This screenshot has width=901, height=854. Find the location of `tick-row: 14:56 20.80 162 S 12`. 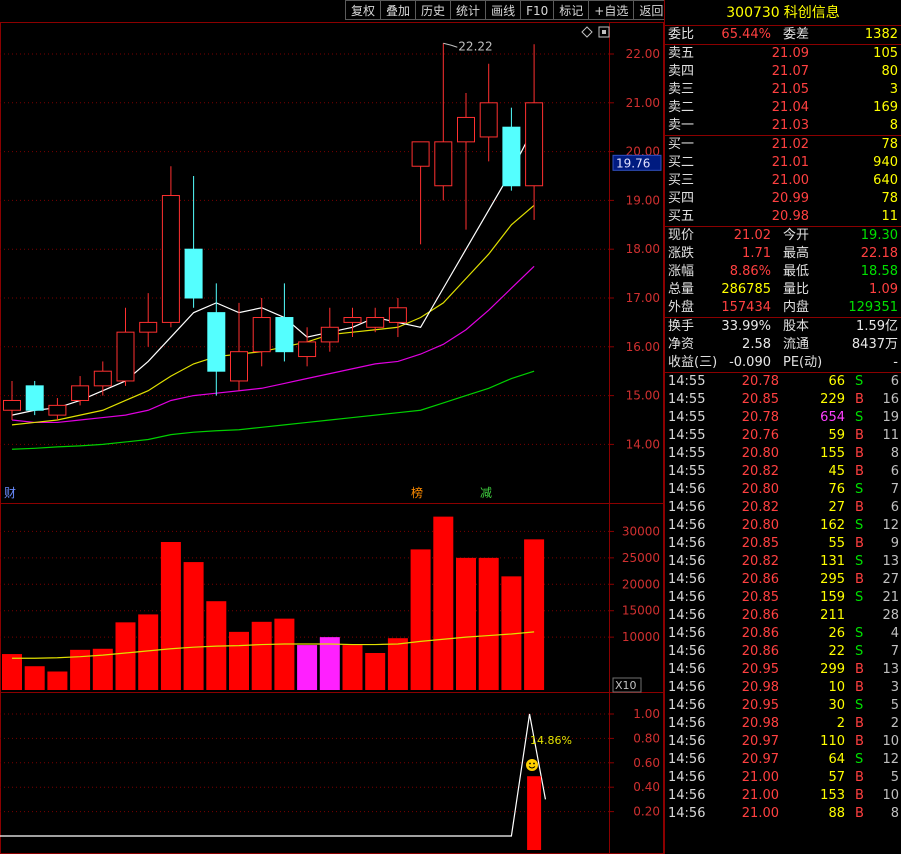

tick-row: 14:56 20.80 162 S 12 is located at coordinates (783, 526).